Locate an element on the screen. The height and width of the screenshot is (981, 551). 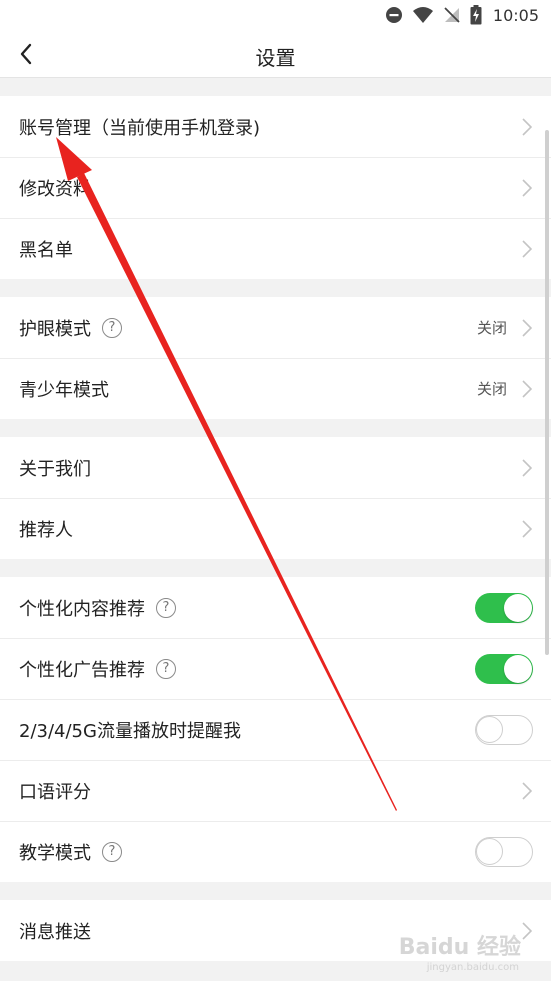
status-bar: 10:05 is located at coordinates (275, 15).